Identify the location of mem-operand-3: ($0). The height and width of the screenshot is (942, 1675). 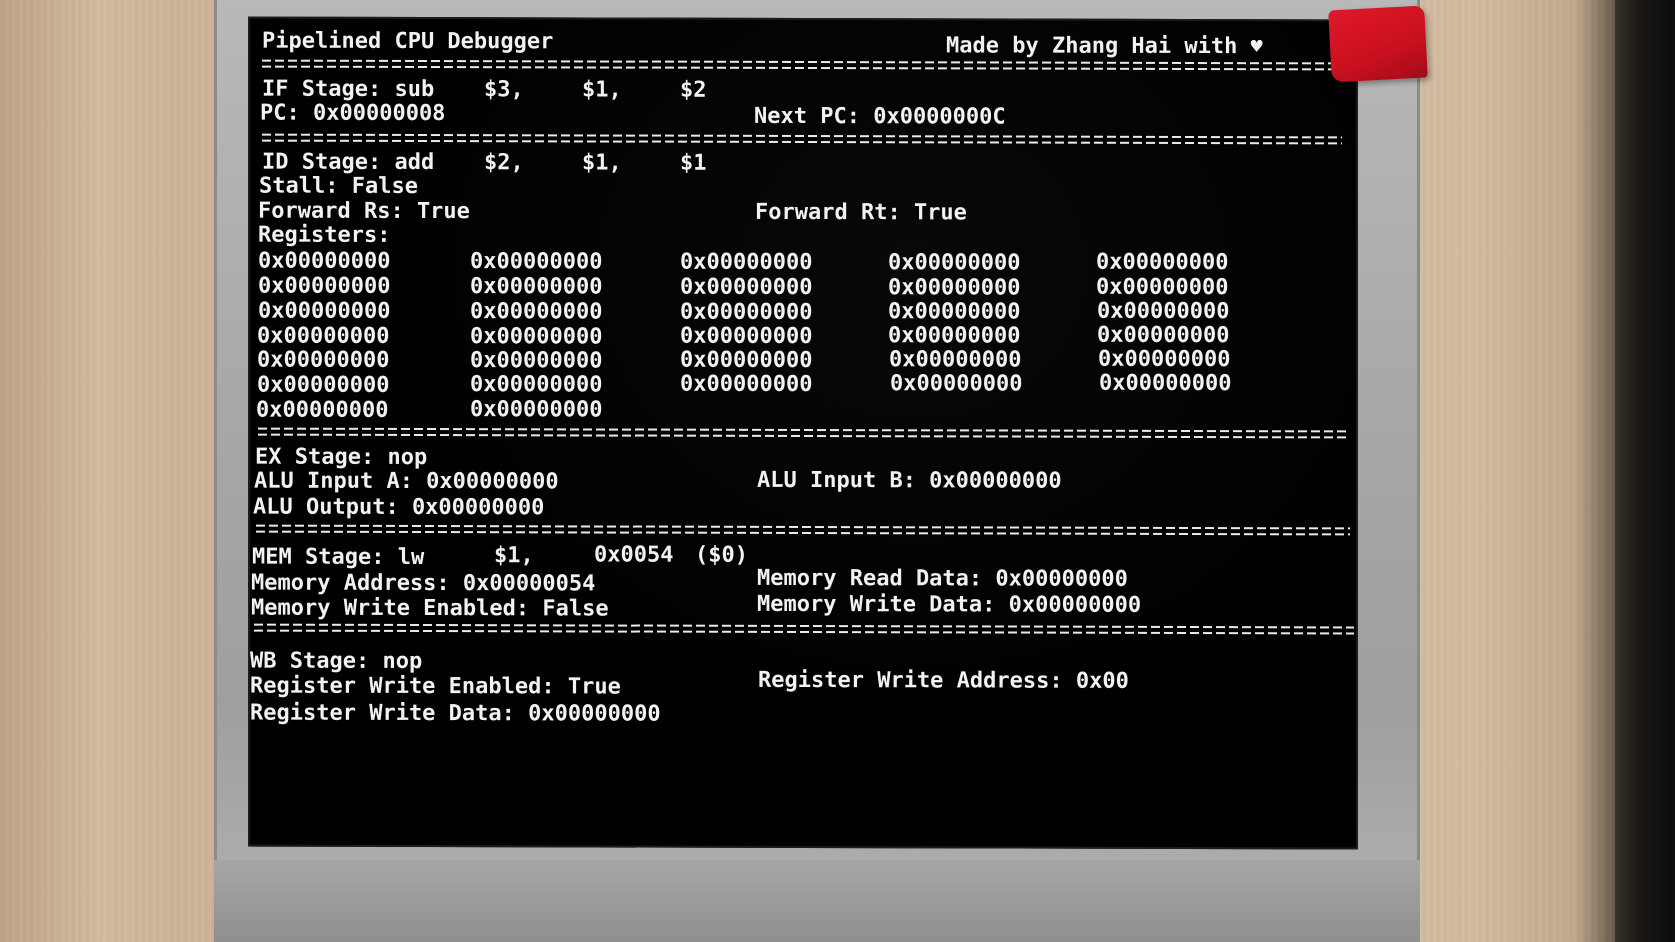
(721, 555).